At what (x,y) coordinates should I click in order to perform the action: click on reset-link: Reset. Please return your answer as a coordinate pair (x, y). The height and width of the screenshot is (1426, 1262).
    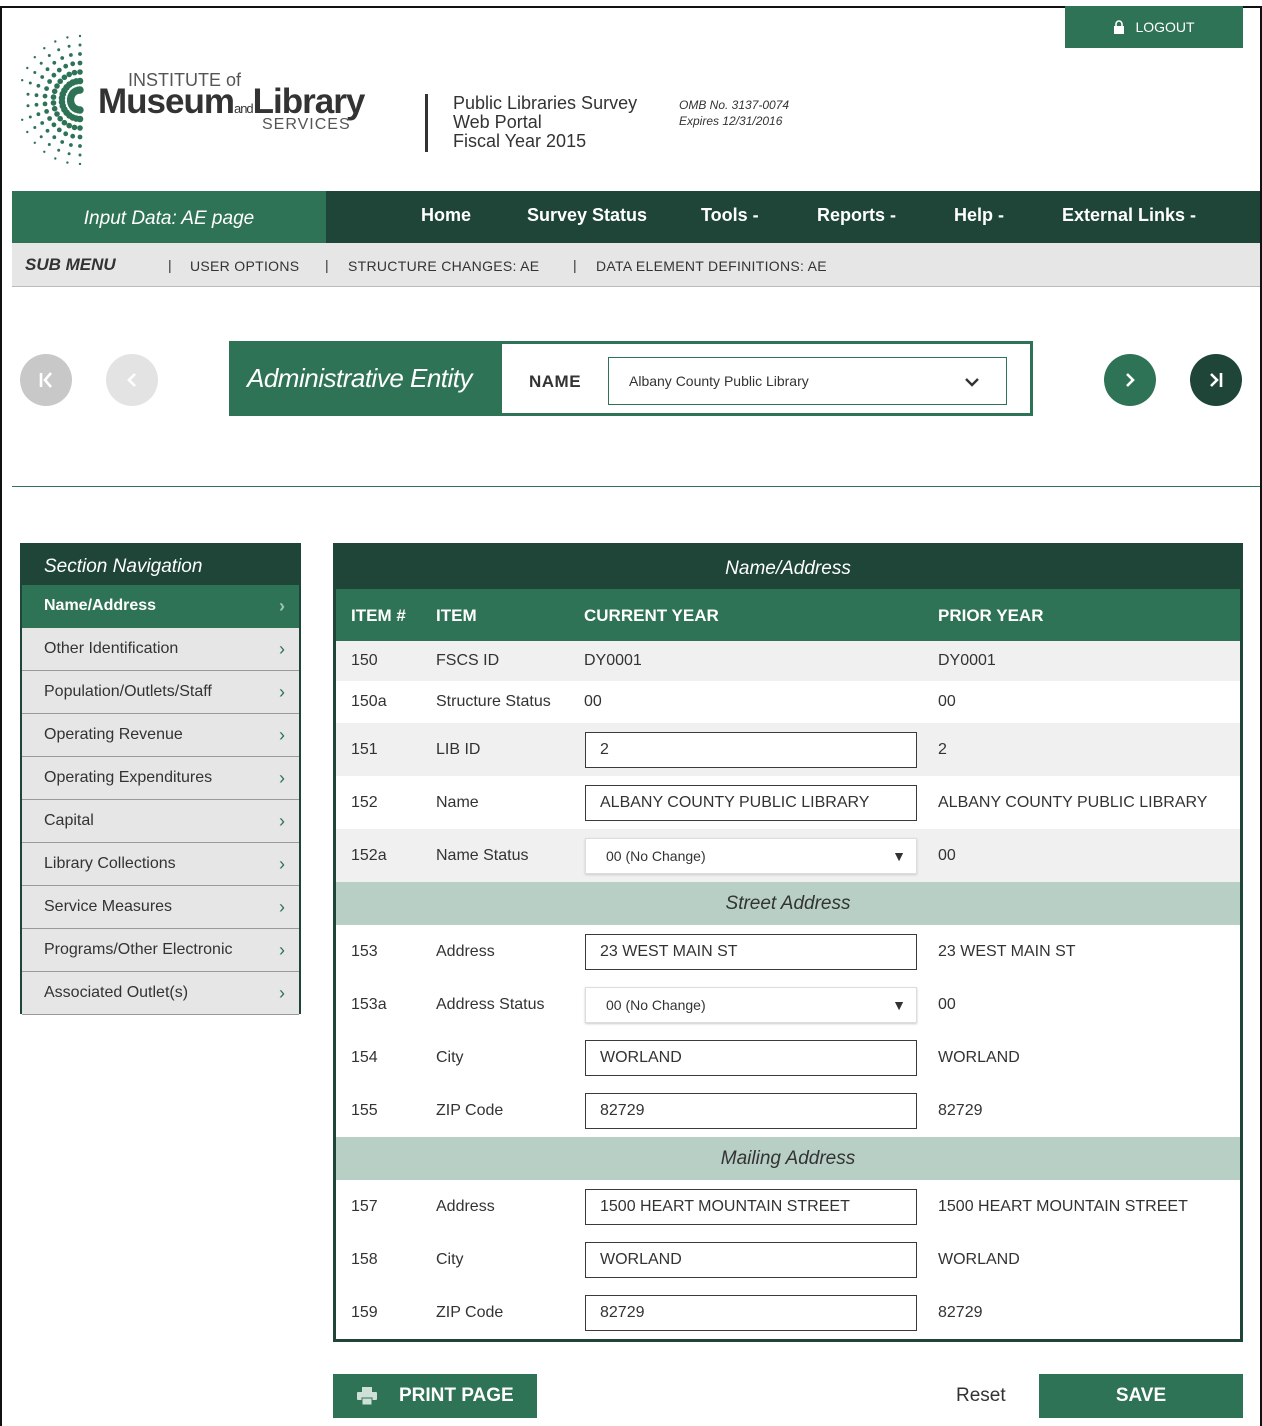
    Looking at the image, I should click on (981, 1396).